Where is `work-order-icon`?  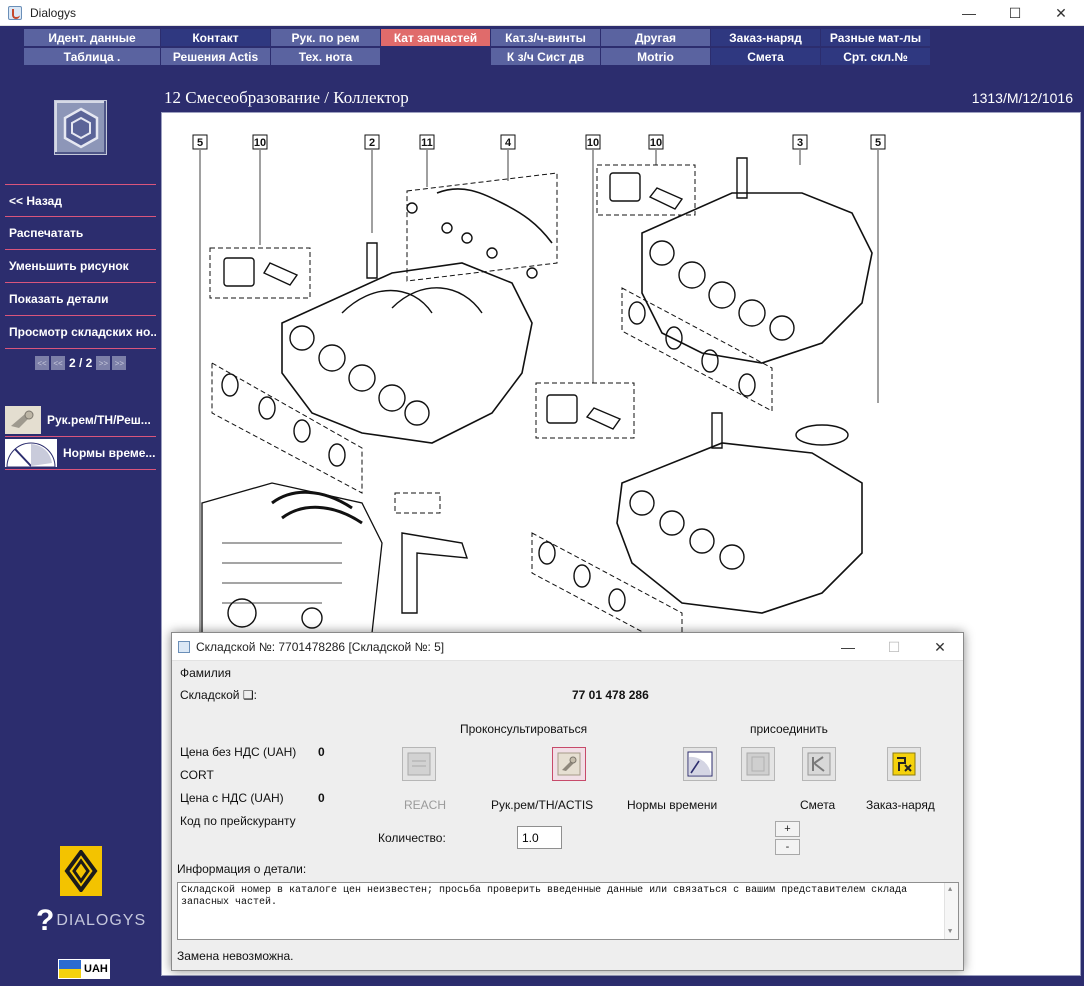
work-order-icon is located at coordinates (904, 764).